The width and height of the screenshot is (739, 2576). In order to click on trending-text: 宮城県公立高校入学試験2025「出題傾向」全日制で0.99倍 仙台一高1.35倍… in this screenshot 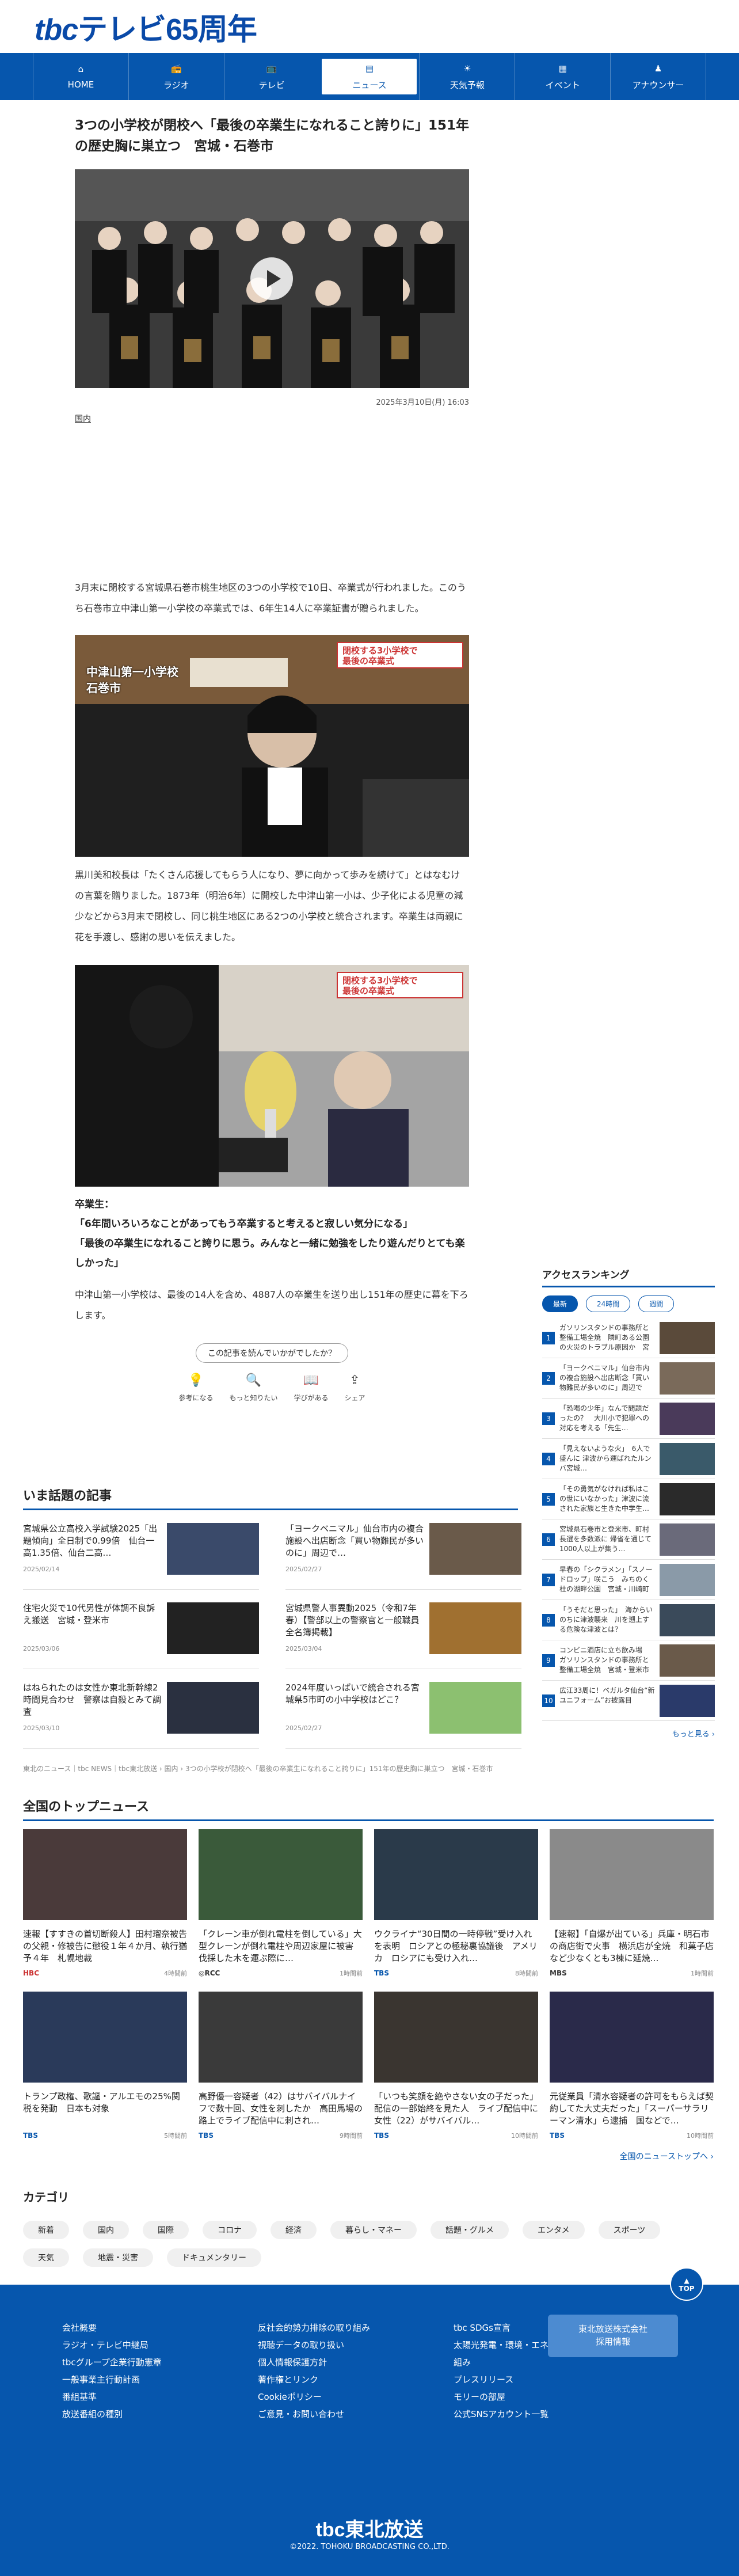, I will do `click(90, 1541)`.